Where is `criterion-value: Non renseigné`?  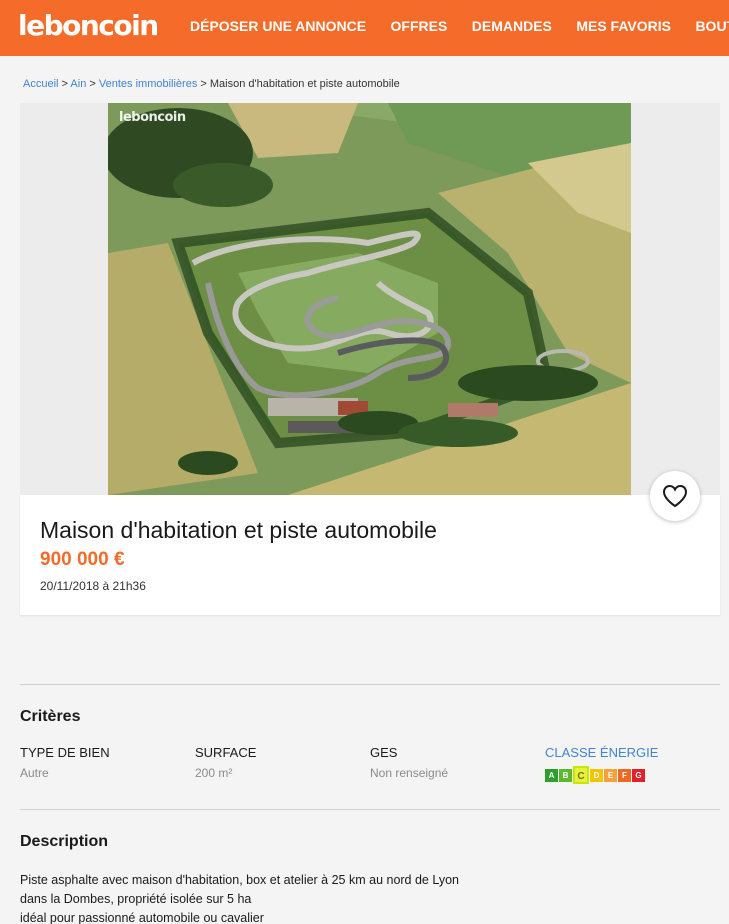
criterion-value: Non renseigné is located at coordinates (409, 773).